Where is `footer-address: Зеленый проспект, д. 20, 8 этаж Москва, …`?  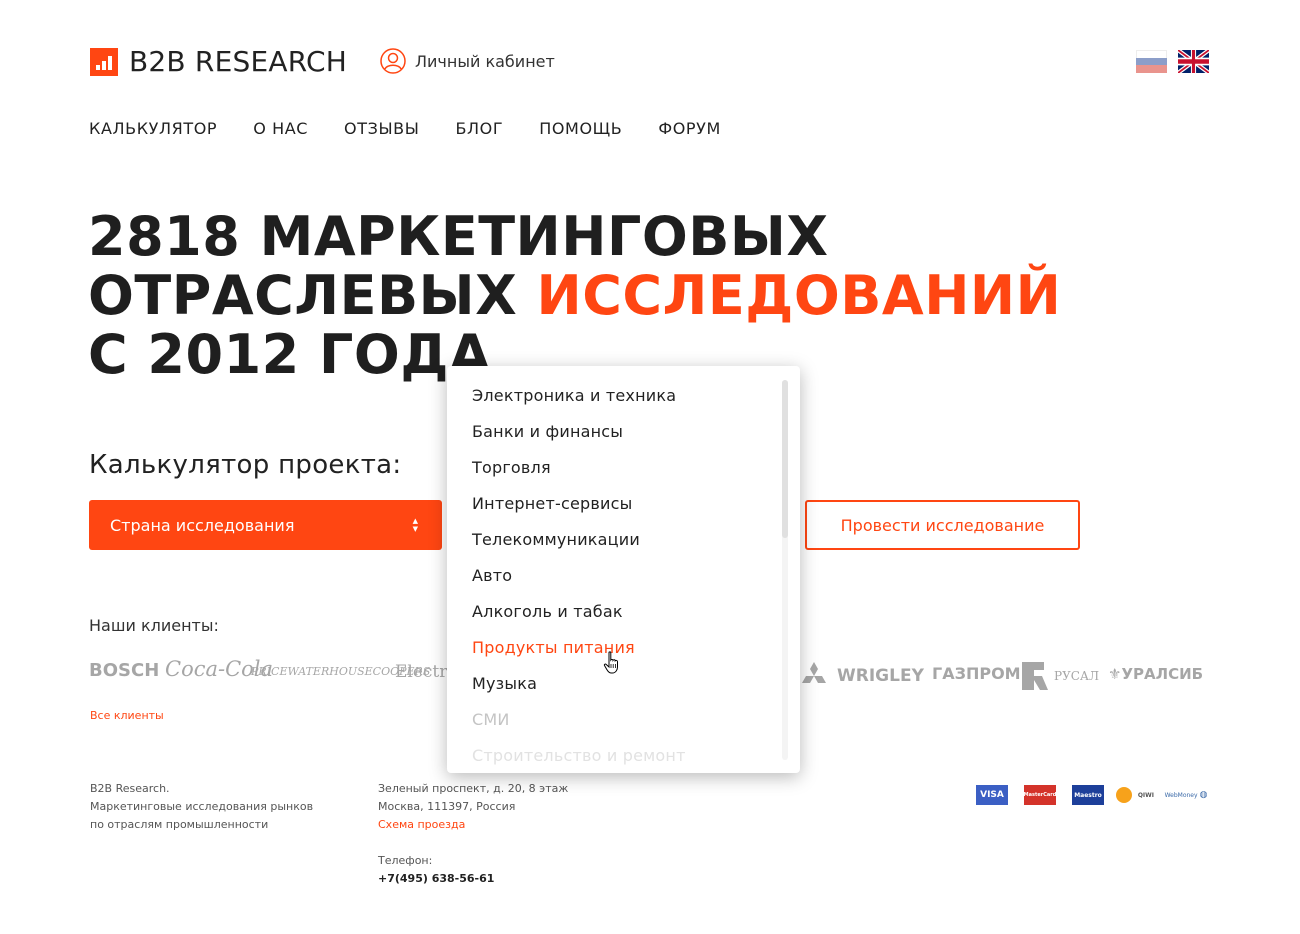
footer-address: Зеленый проспект, д. 20, 8 этаж Москва, … is located at coordinates (473, 807).